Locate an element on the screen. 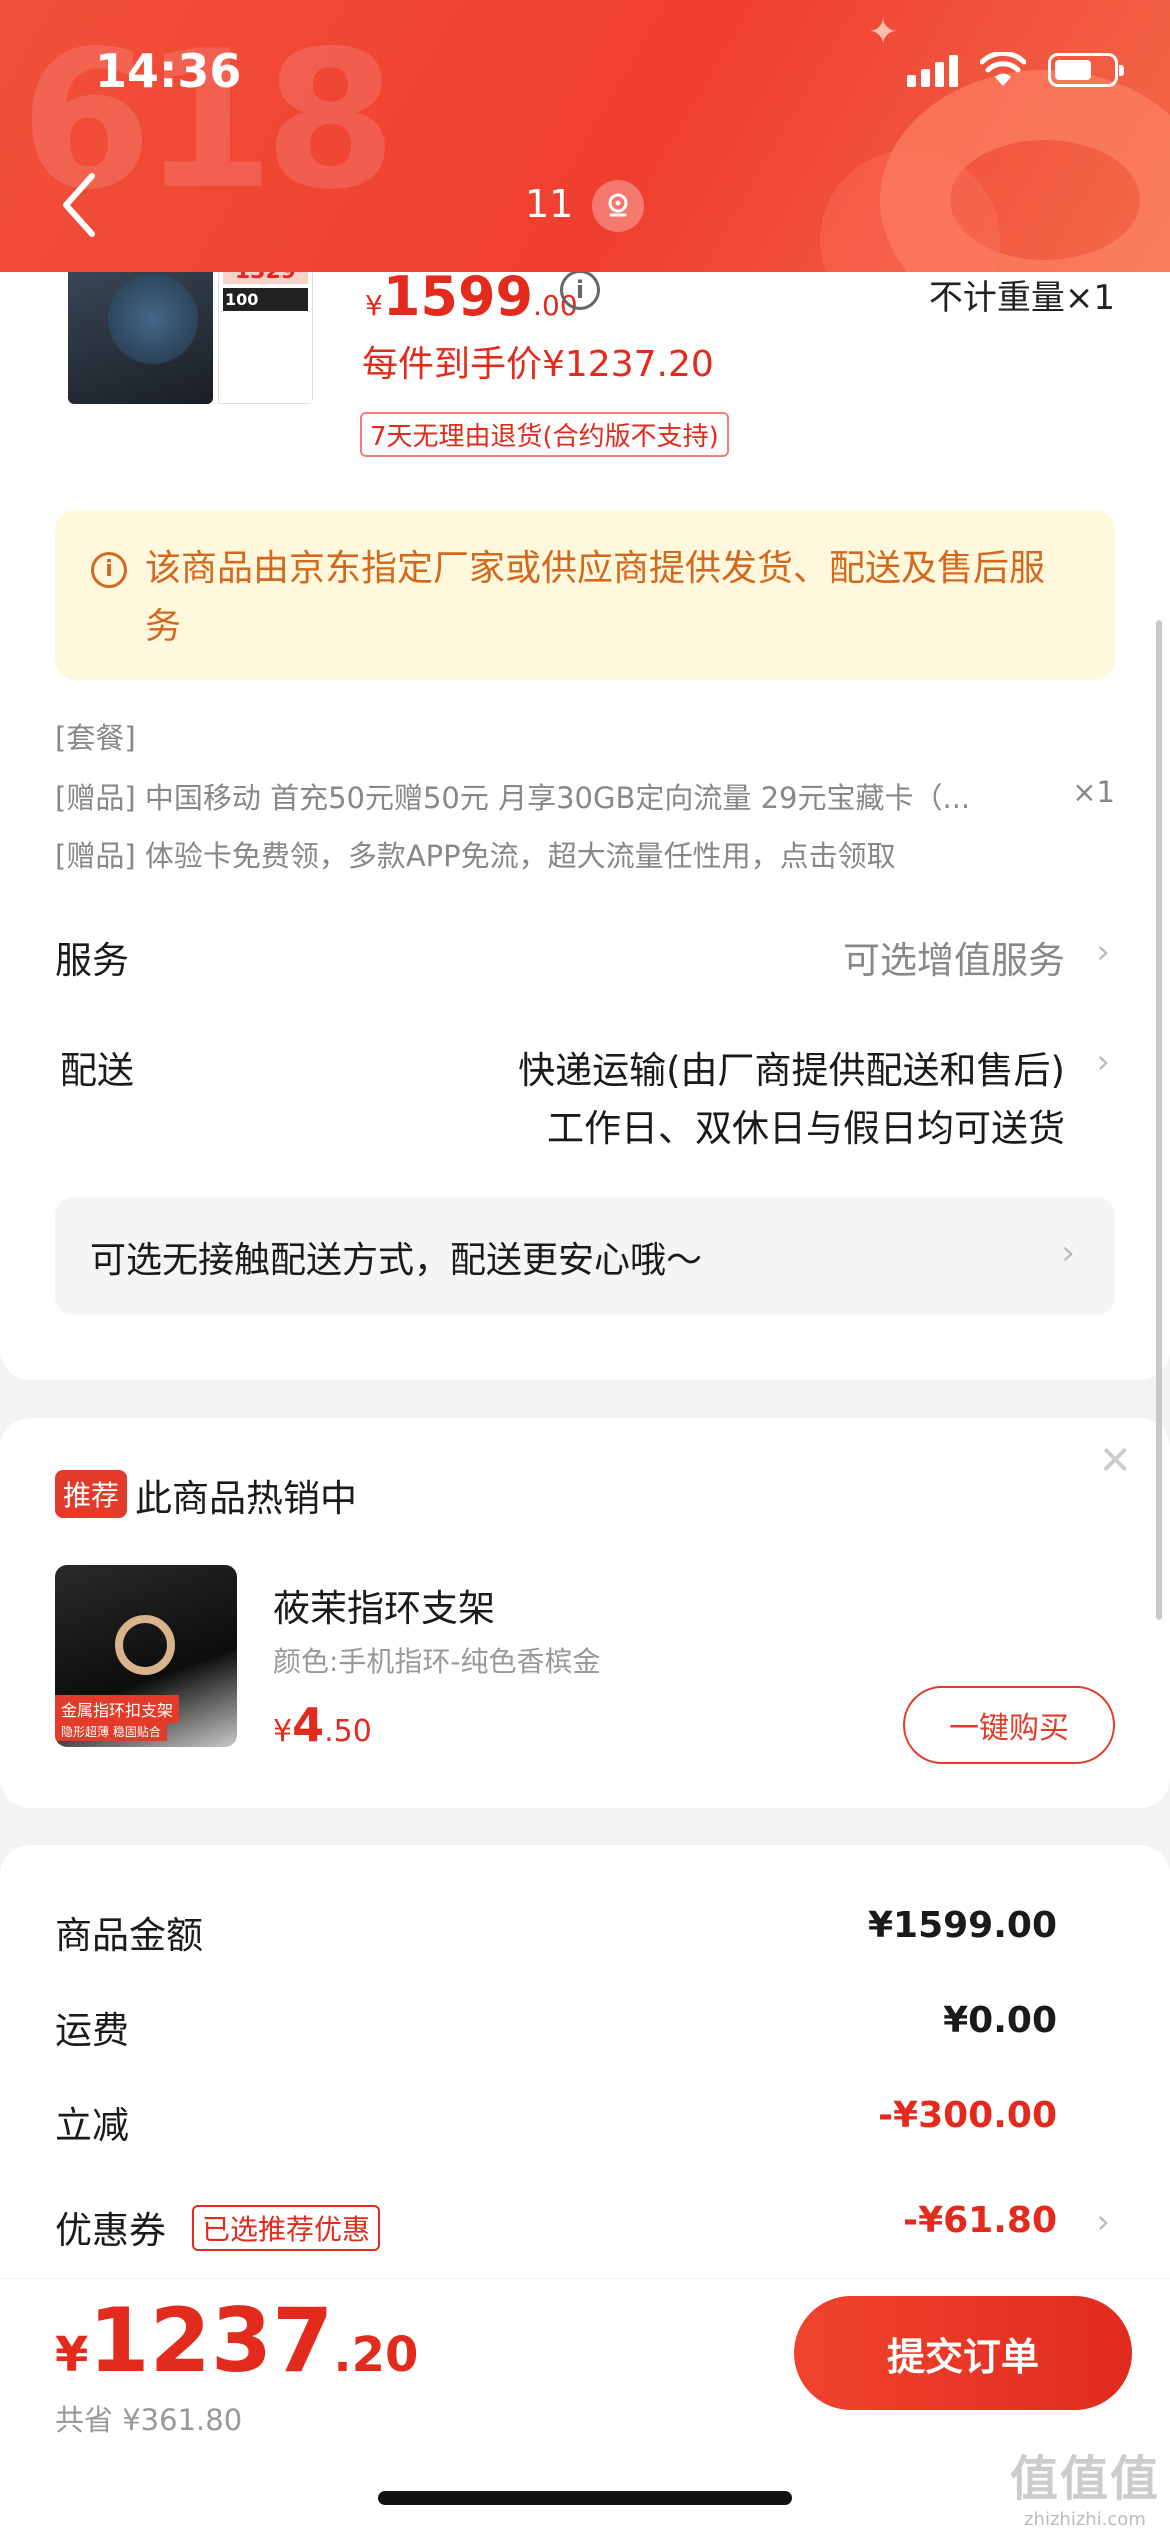 This screenshot has height=2532, width=1170. status-time: 14:36 is located at coordinates (168, 71).